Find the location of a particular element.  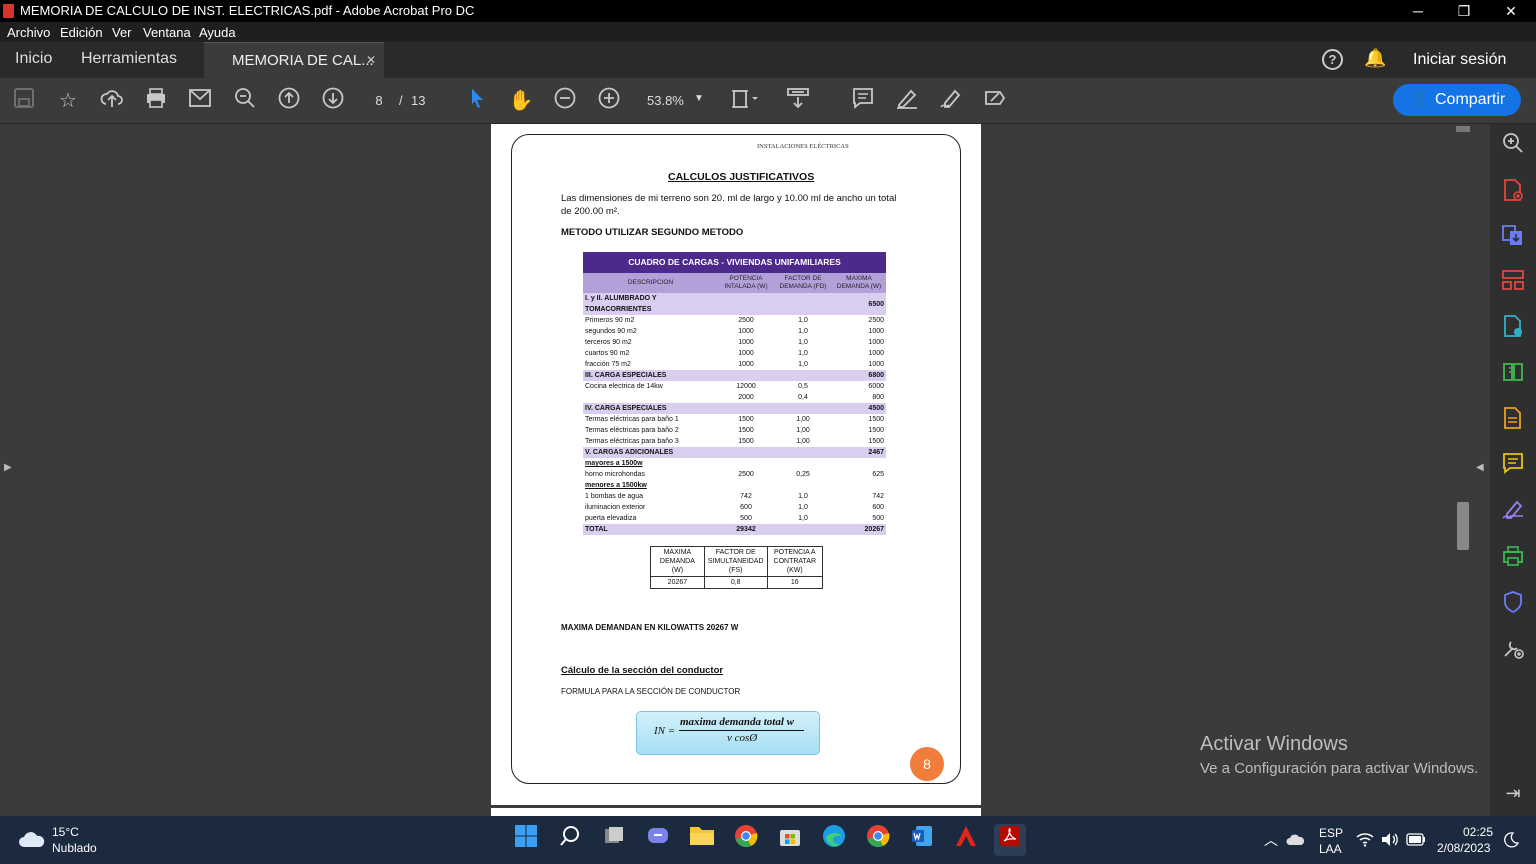

organize-pages-icon is located at coordinates (1513, 283).